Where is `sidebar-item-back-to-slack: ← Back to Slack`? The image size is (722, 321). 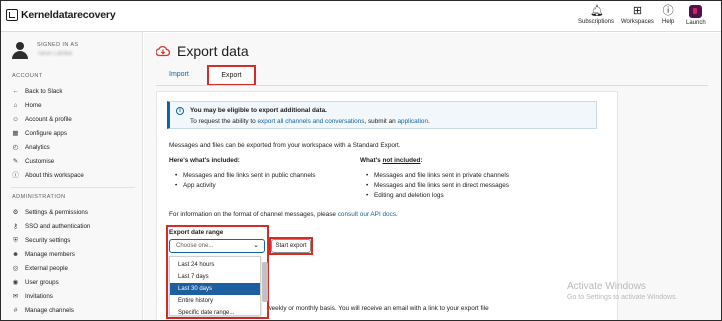
sidebar-item-back-to-slack: ← Back to Slack is located at coordinates (37, 91).